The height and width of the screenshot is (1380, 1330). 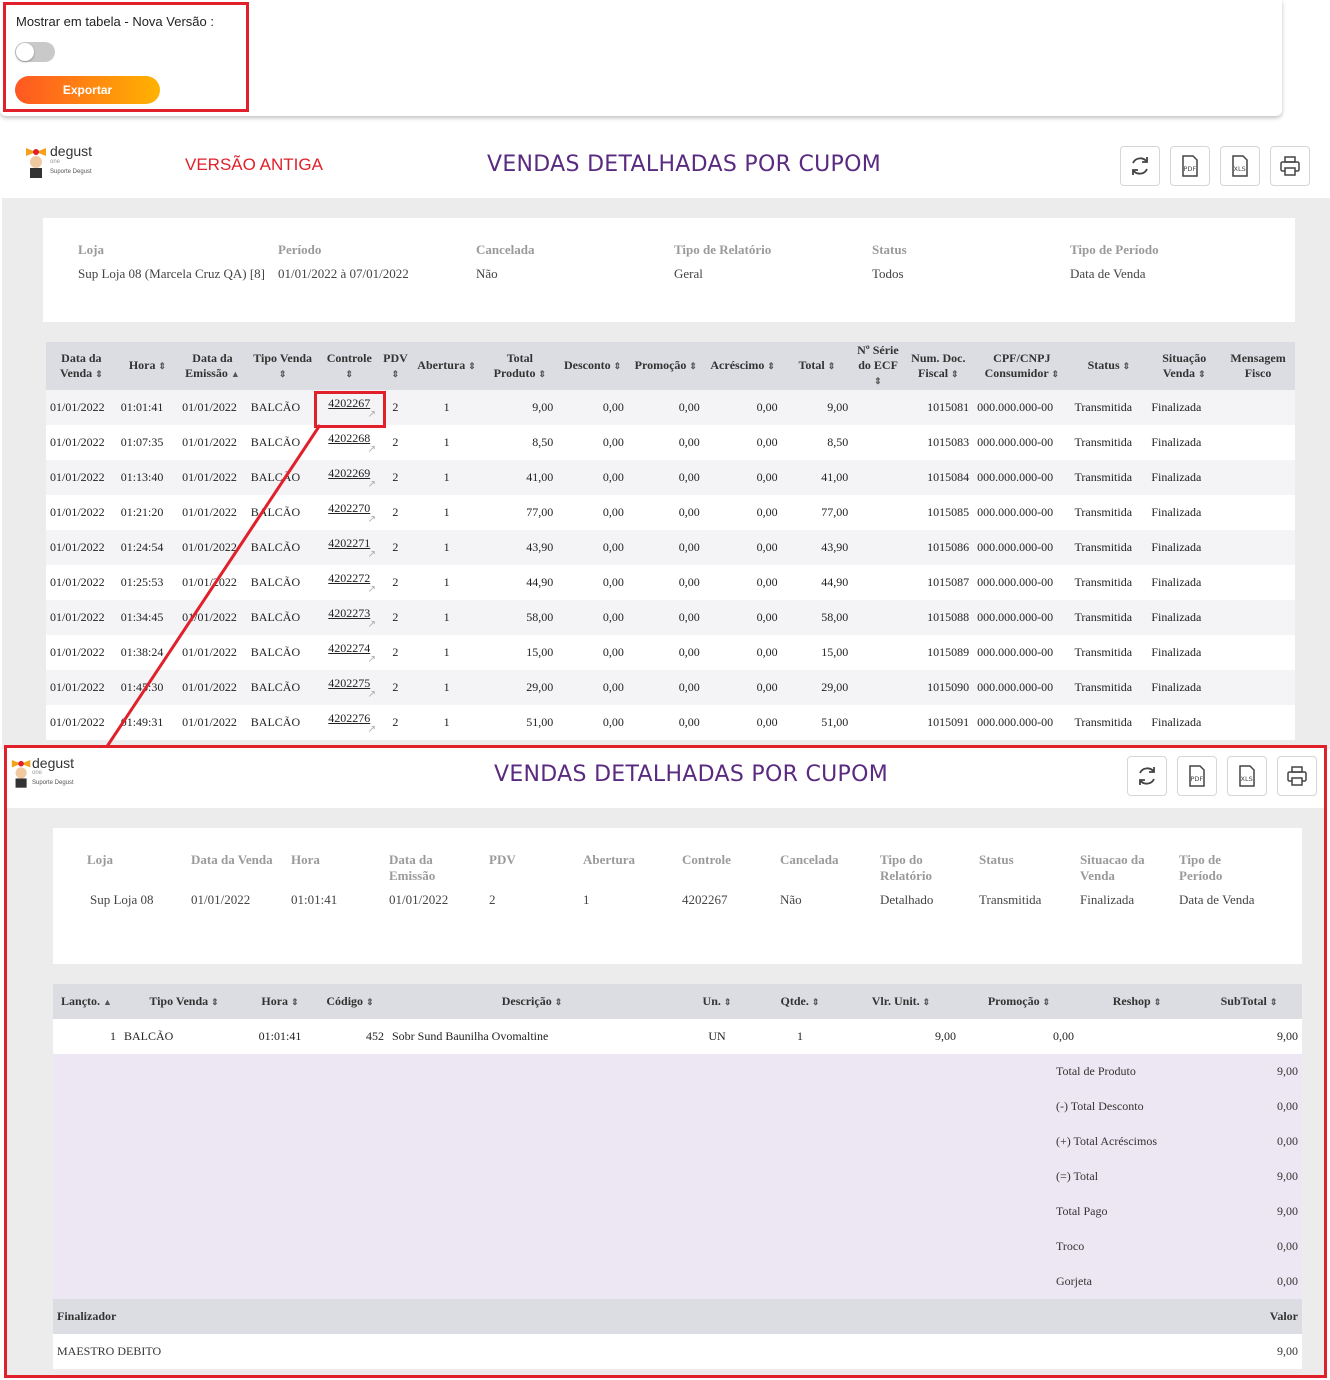 What do you see at coordinates (349, 508) in the screenshot?
I see `controle-link: 4202270` at bounding box center [349, 508].